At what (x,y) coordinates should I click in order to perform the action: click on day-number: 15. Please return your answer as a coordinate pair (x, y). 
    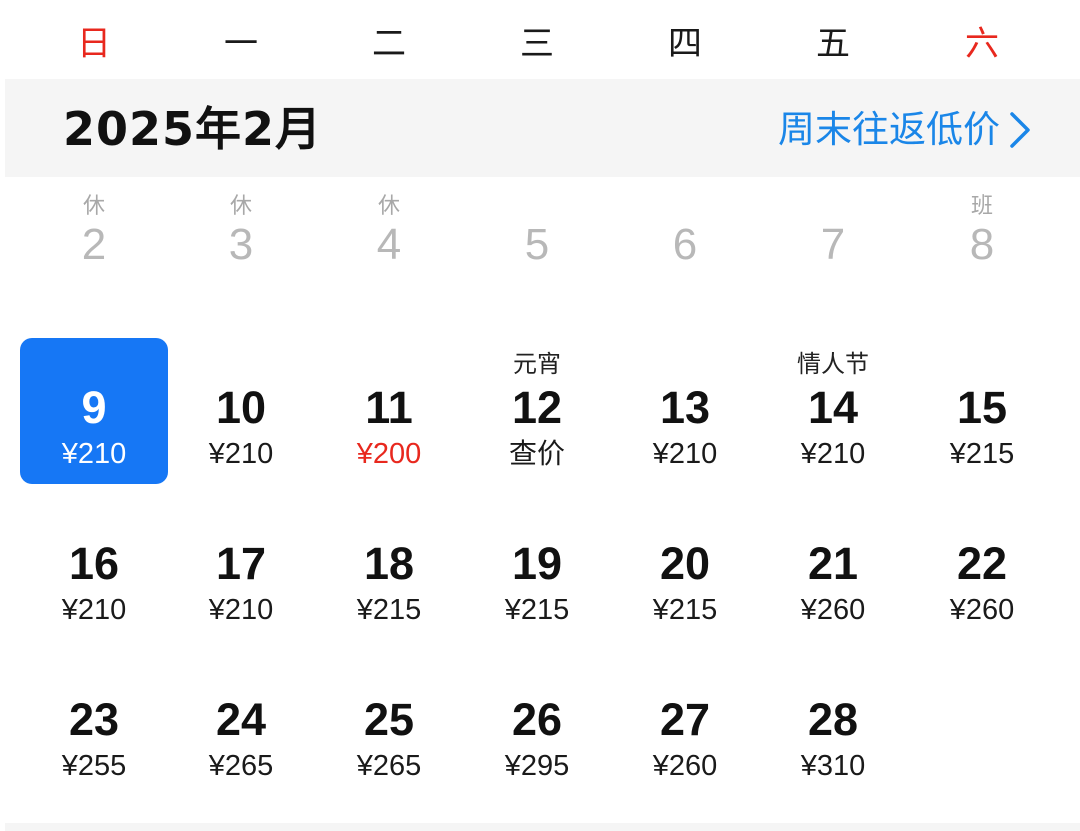
    Looking at the image, I should click on (982, 407).